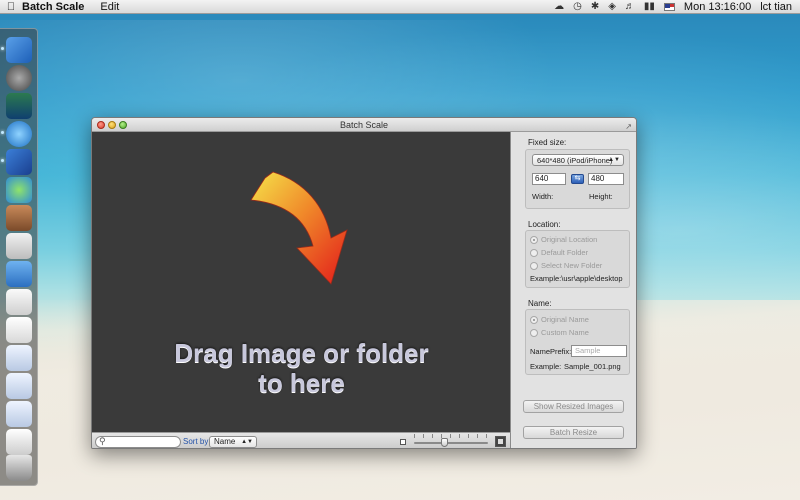 The image size is (800, 500). Describe the element at coordinates (534, 240) in the screenshot. I see `location-original-radio` at that location.